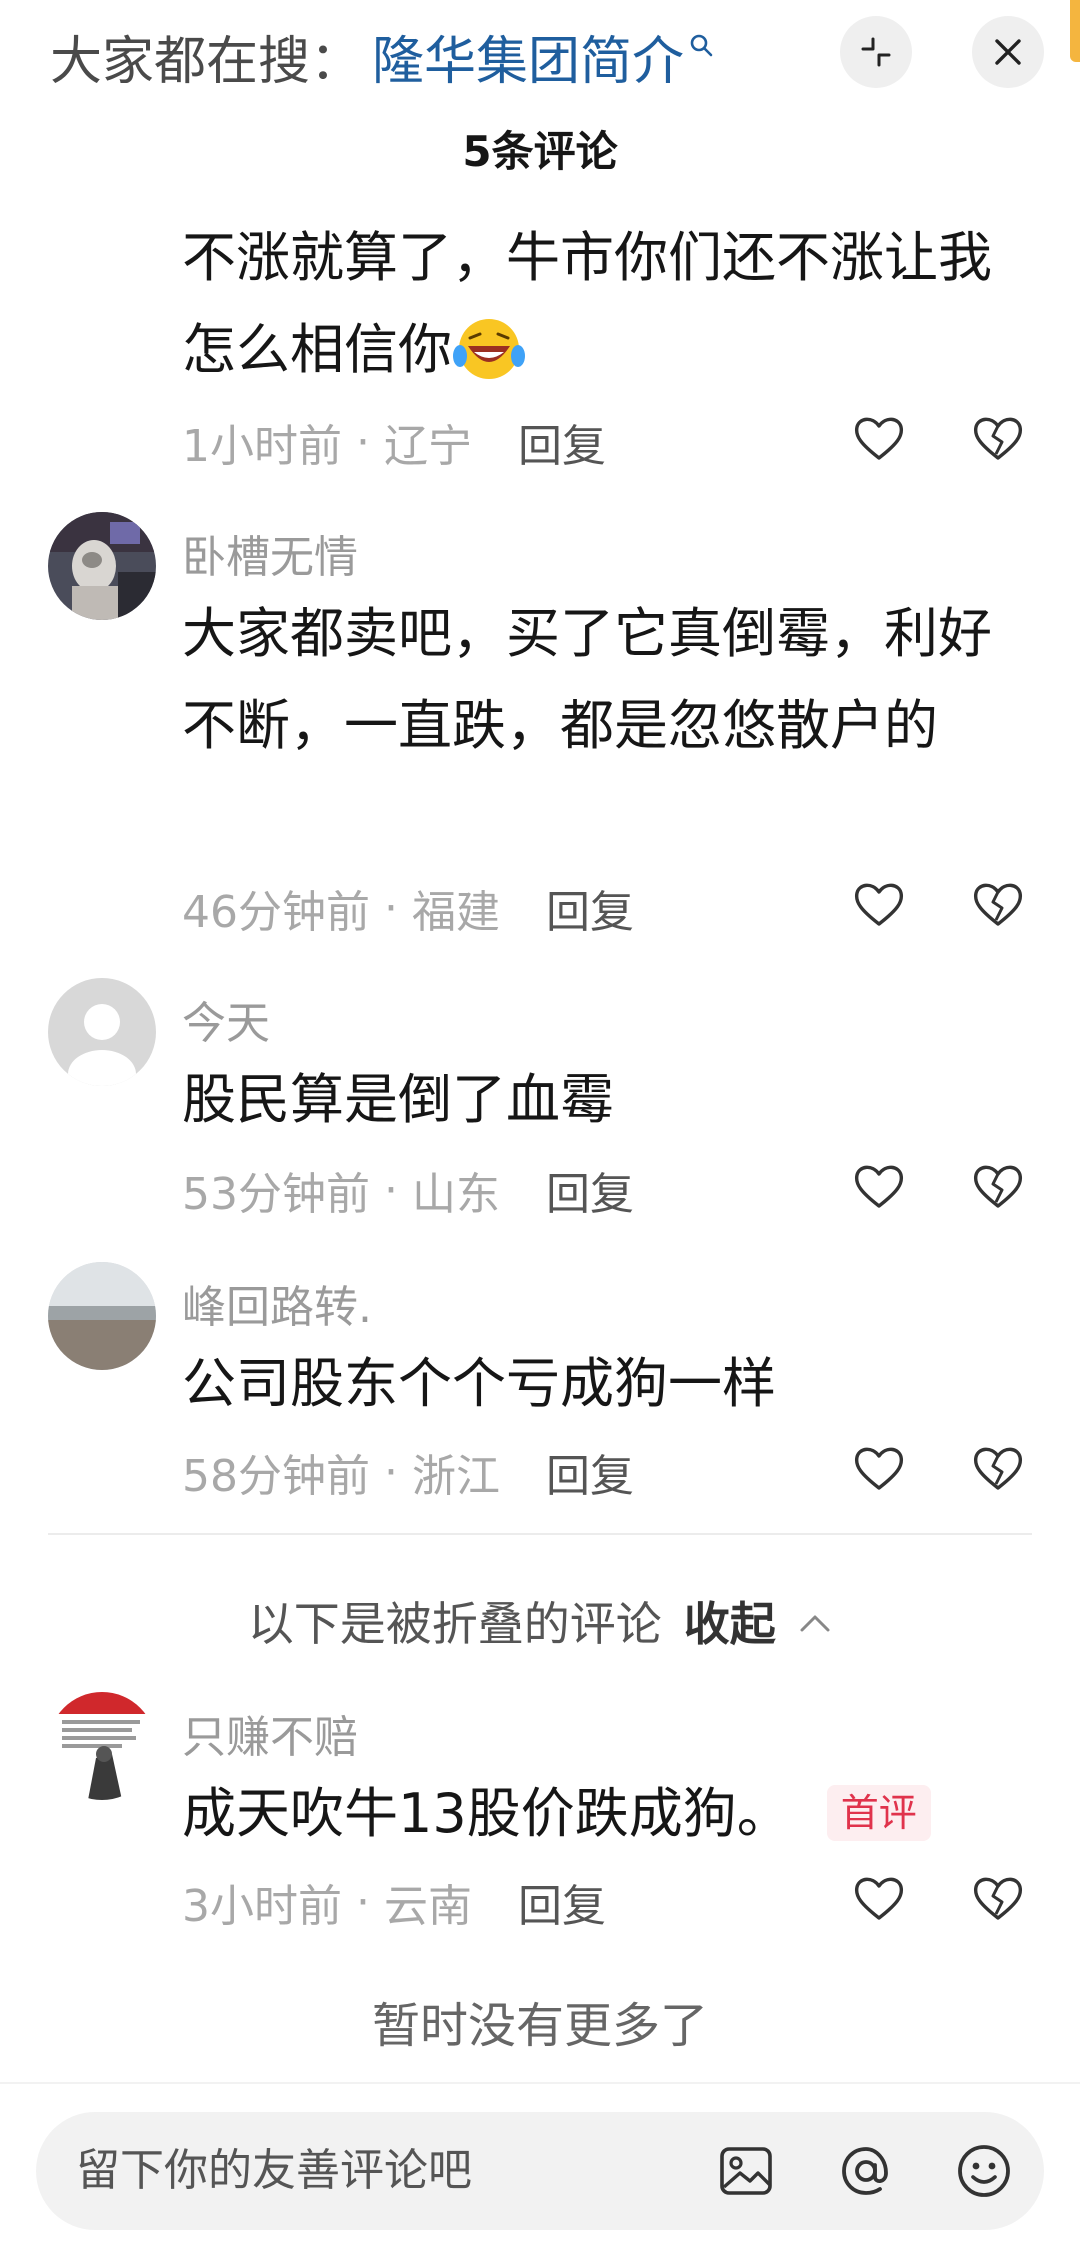 The height and width of the screenshot is (2253, 1080). I want to click on comment-meta: 1小时前 · 辽宁 回复, so click(394, 442).